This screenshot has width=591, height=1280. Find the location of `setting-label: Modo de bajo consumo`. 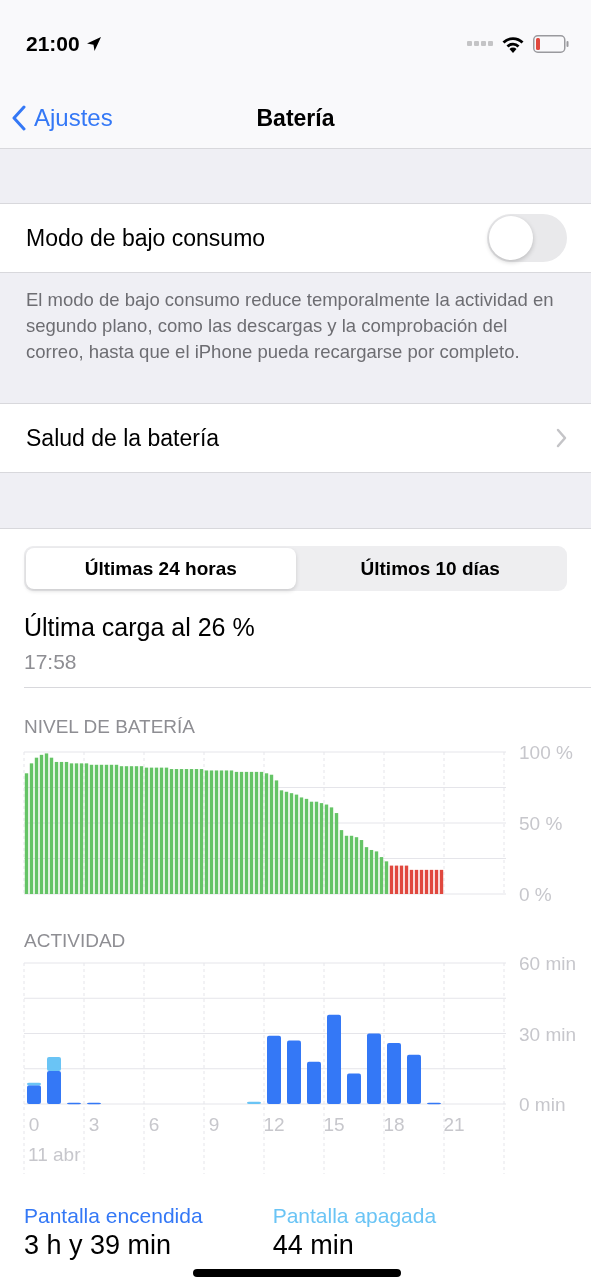

setting-label: Modo de bajo consumo is located at coordinates (146, 238).